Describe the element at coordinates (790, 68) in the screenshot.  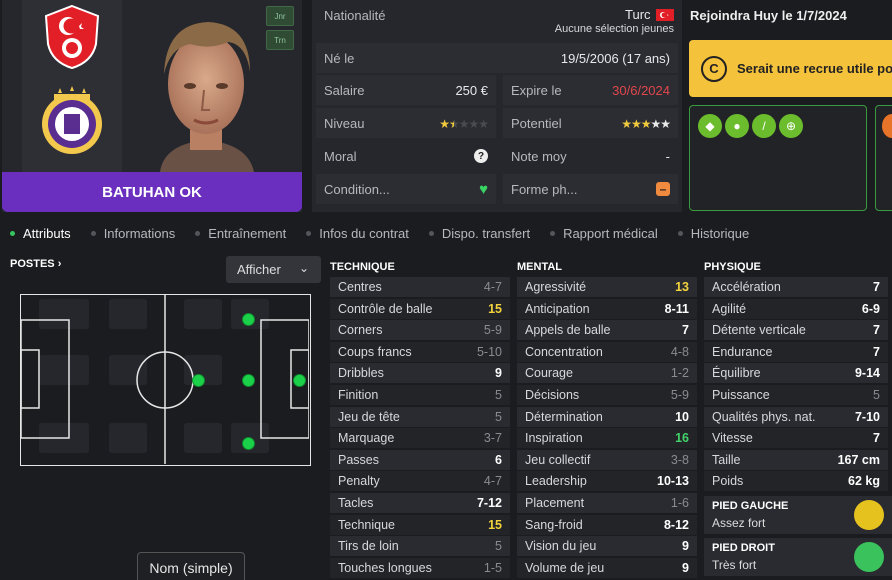
I see `recruit-banner: C Serait une recrue utile po` at that location.